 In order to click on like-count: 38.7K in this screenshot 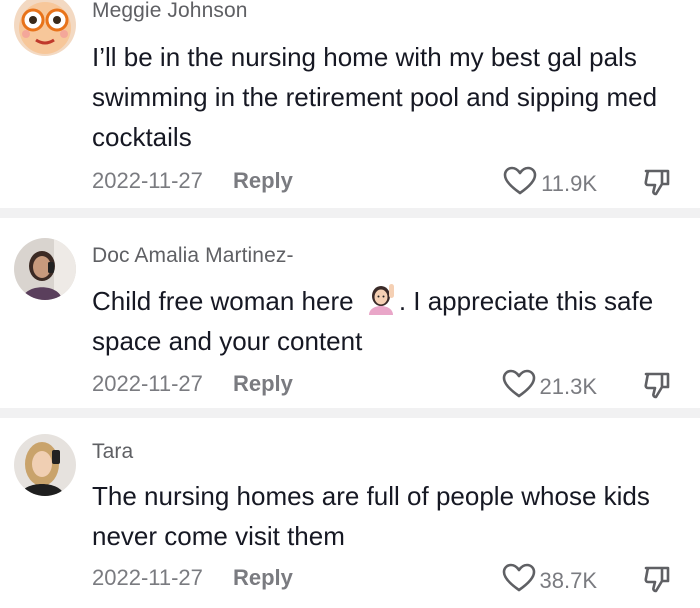, I will do `click(568, 580)`.